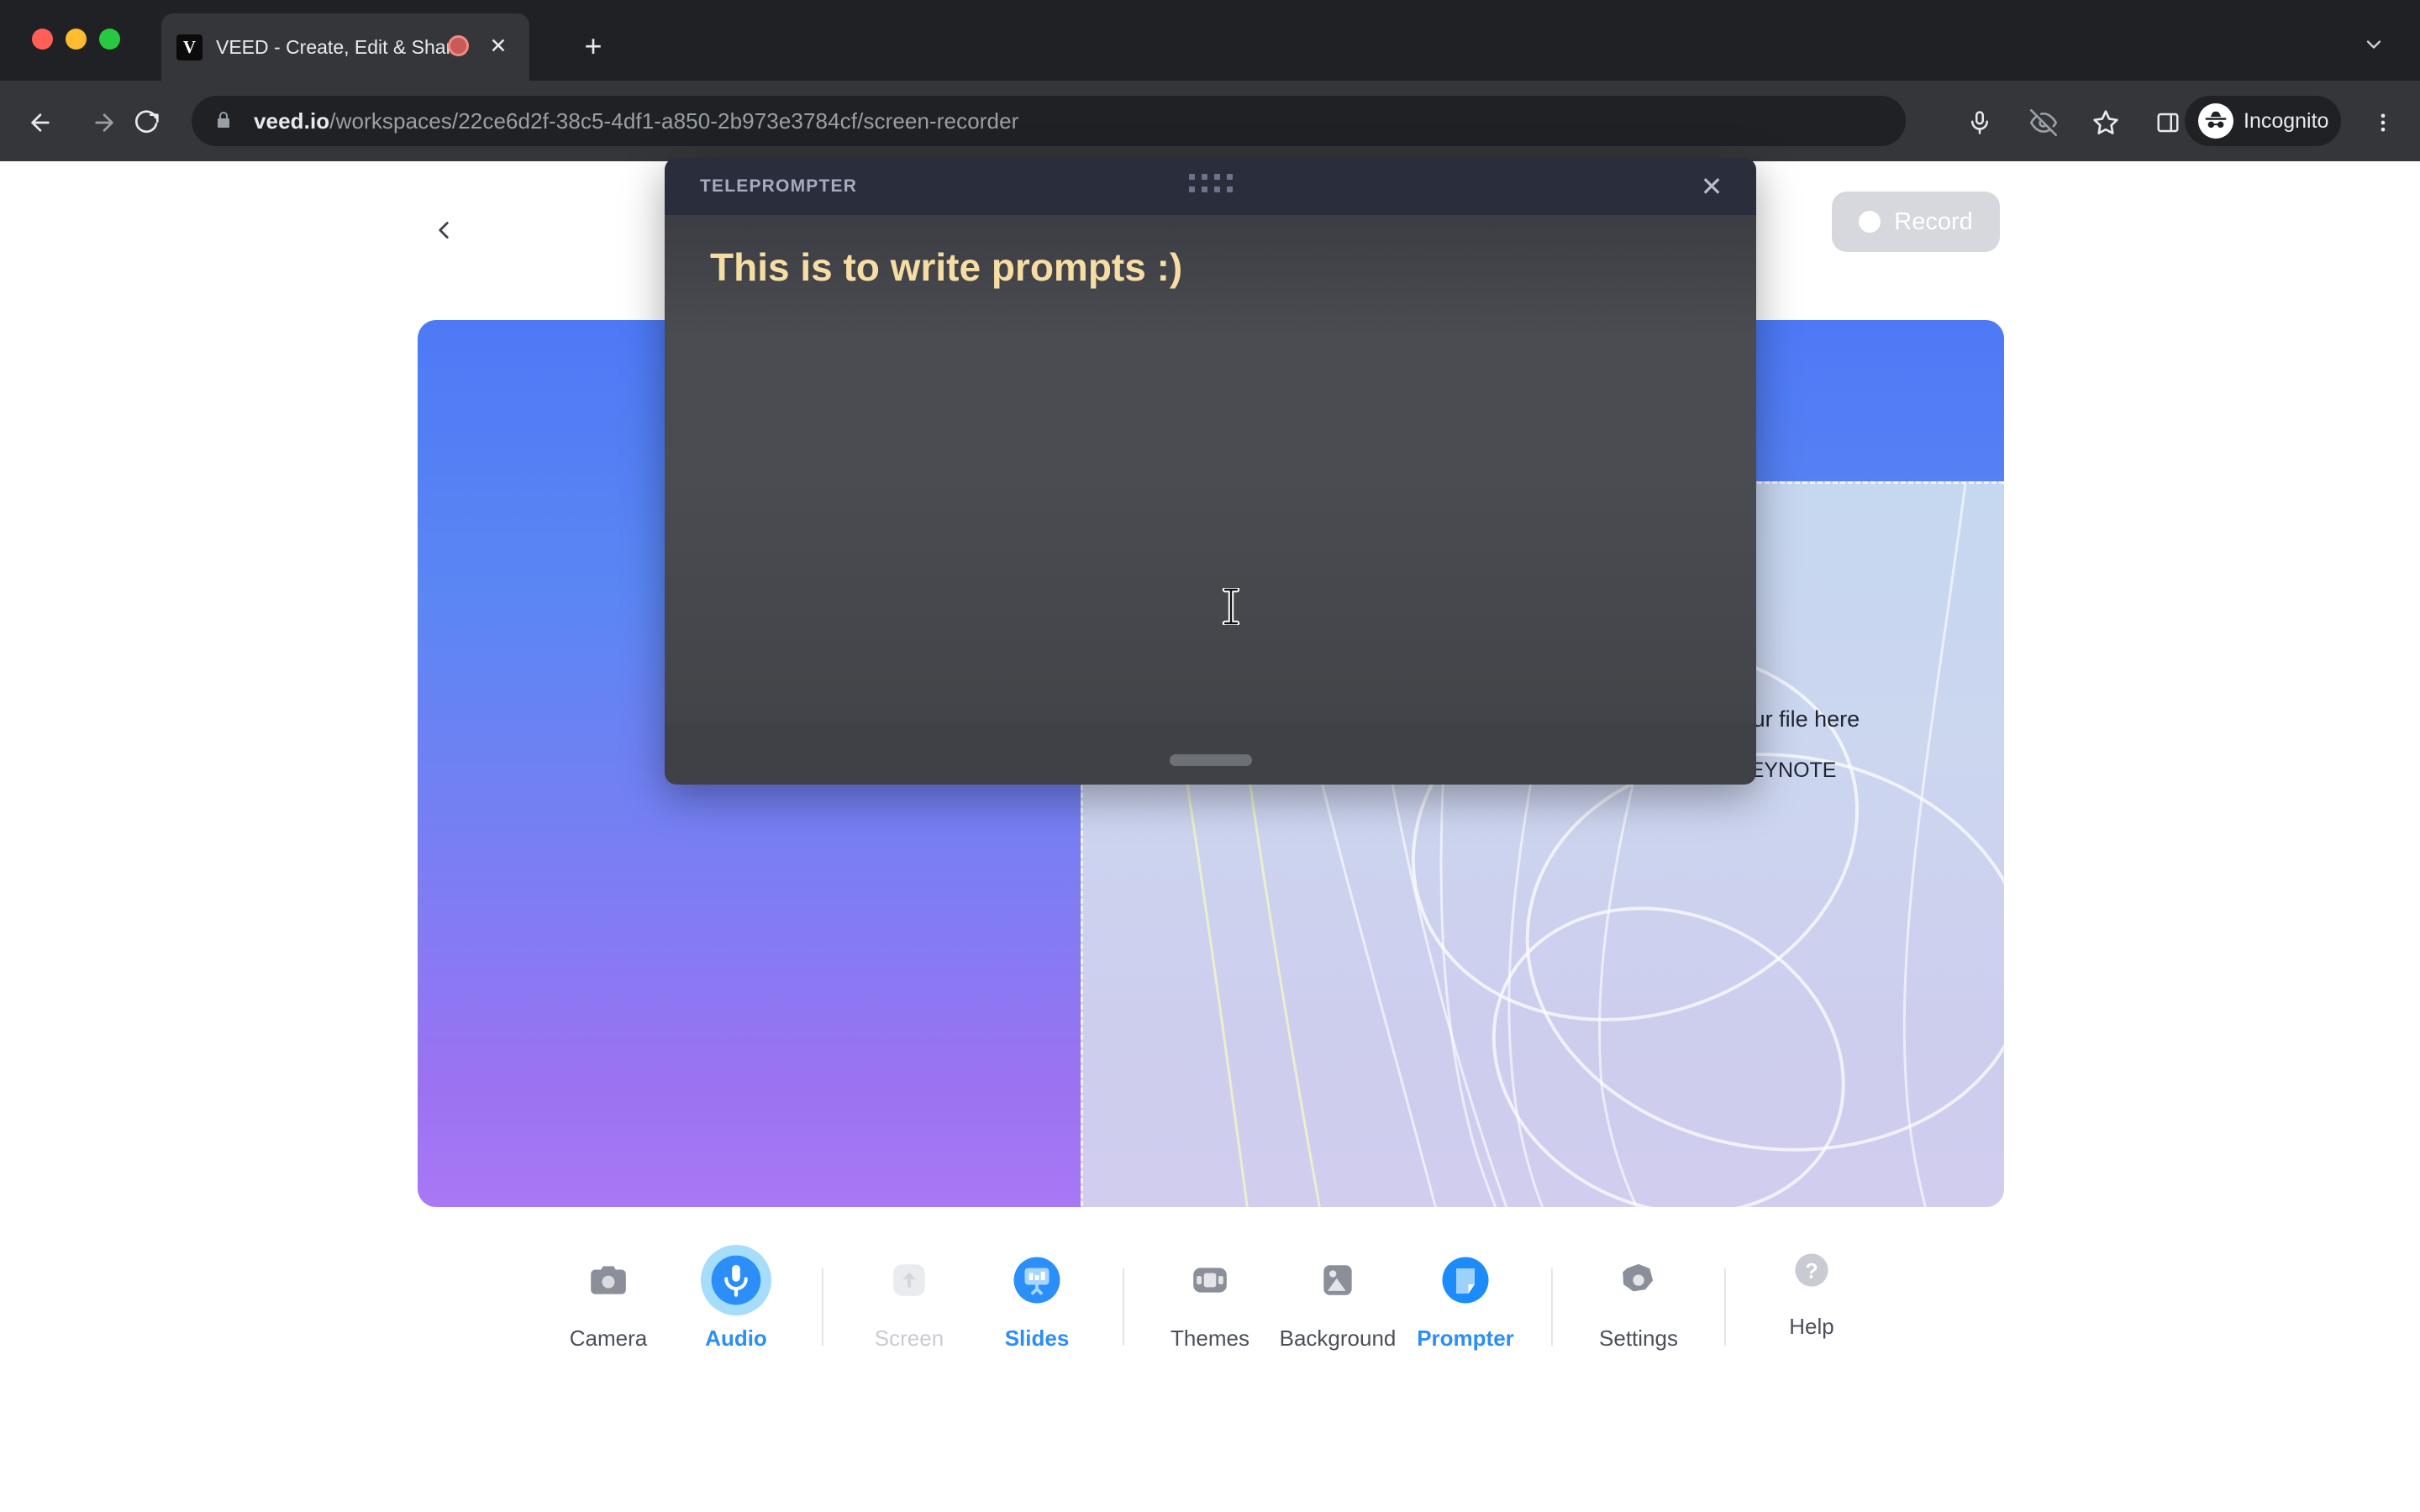  Describe the element at coordinates (498, 46) in the screenshot. I see `tab-close-icon: ✕` at that location.